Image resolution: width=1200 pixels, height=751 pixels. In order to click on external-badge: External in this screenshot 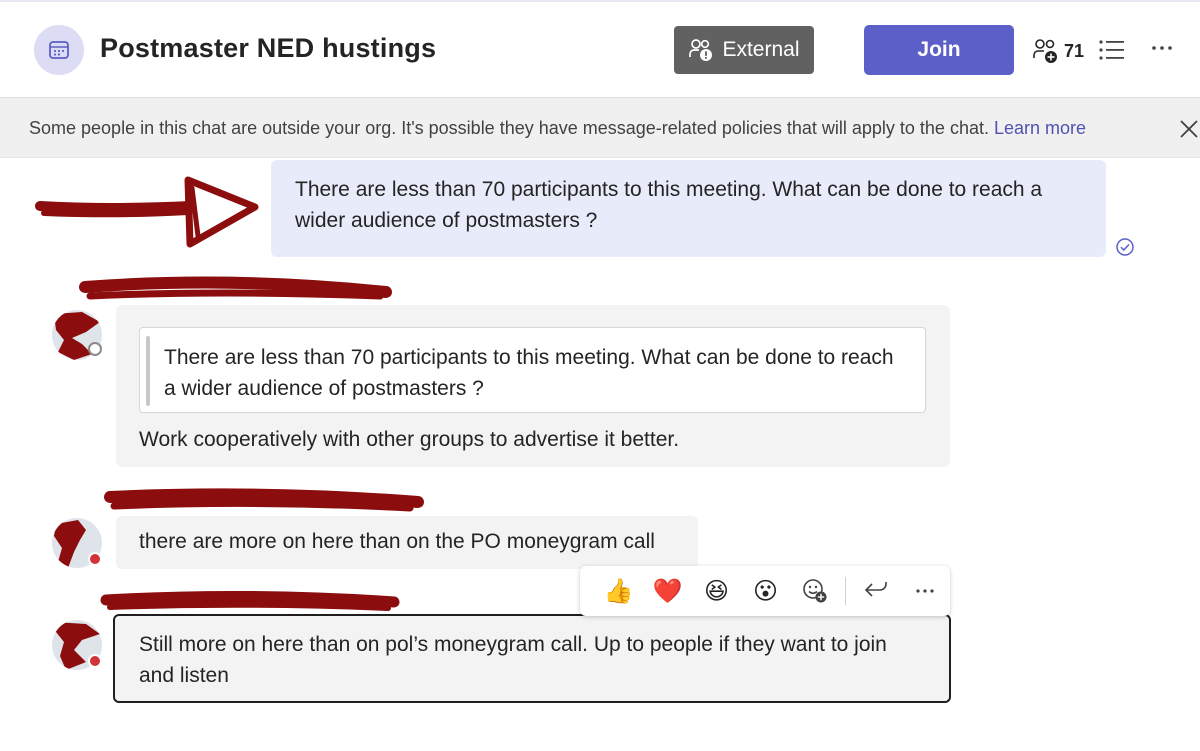, I will do `click(744, 50)`.